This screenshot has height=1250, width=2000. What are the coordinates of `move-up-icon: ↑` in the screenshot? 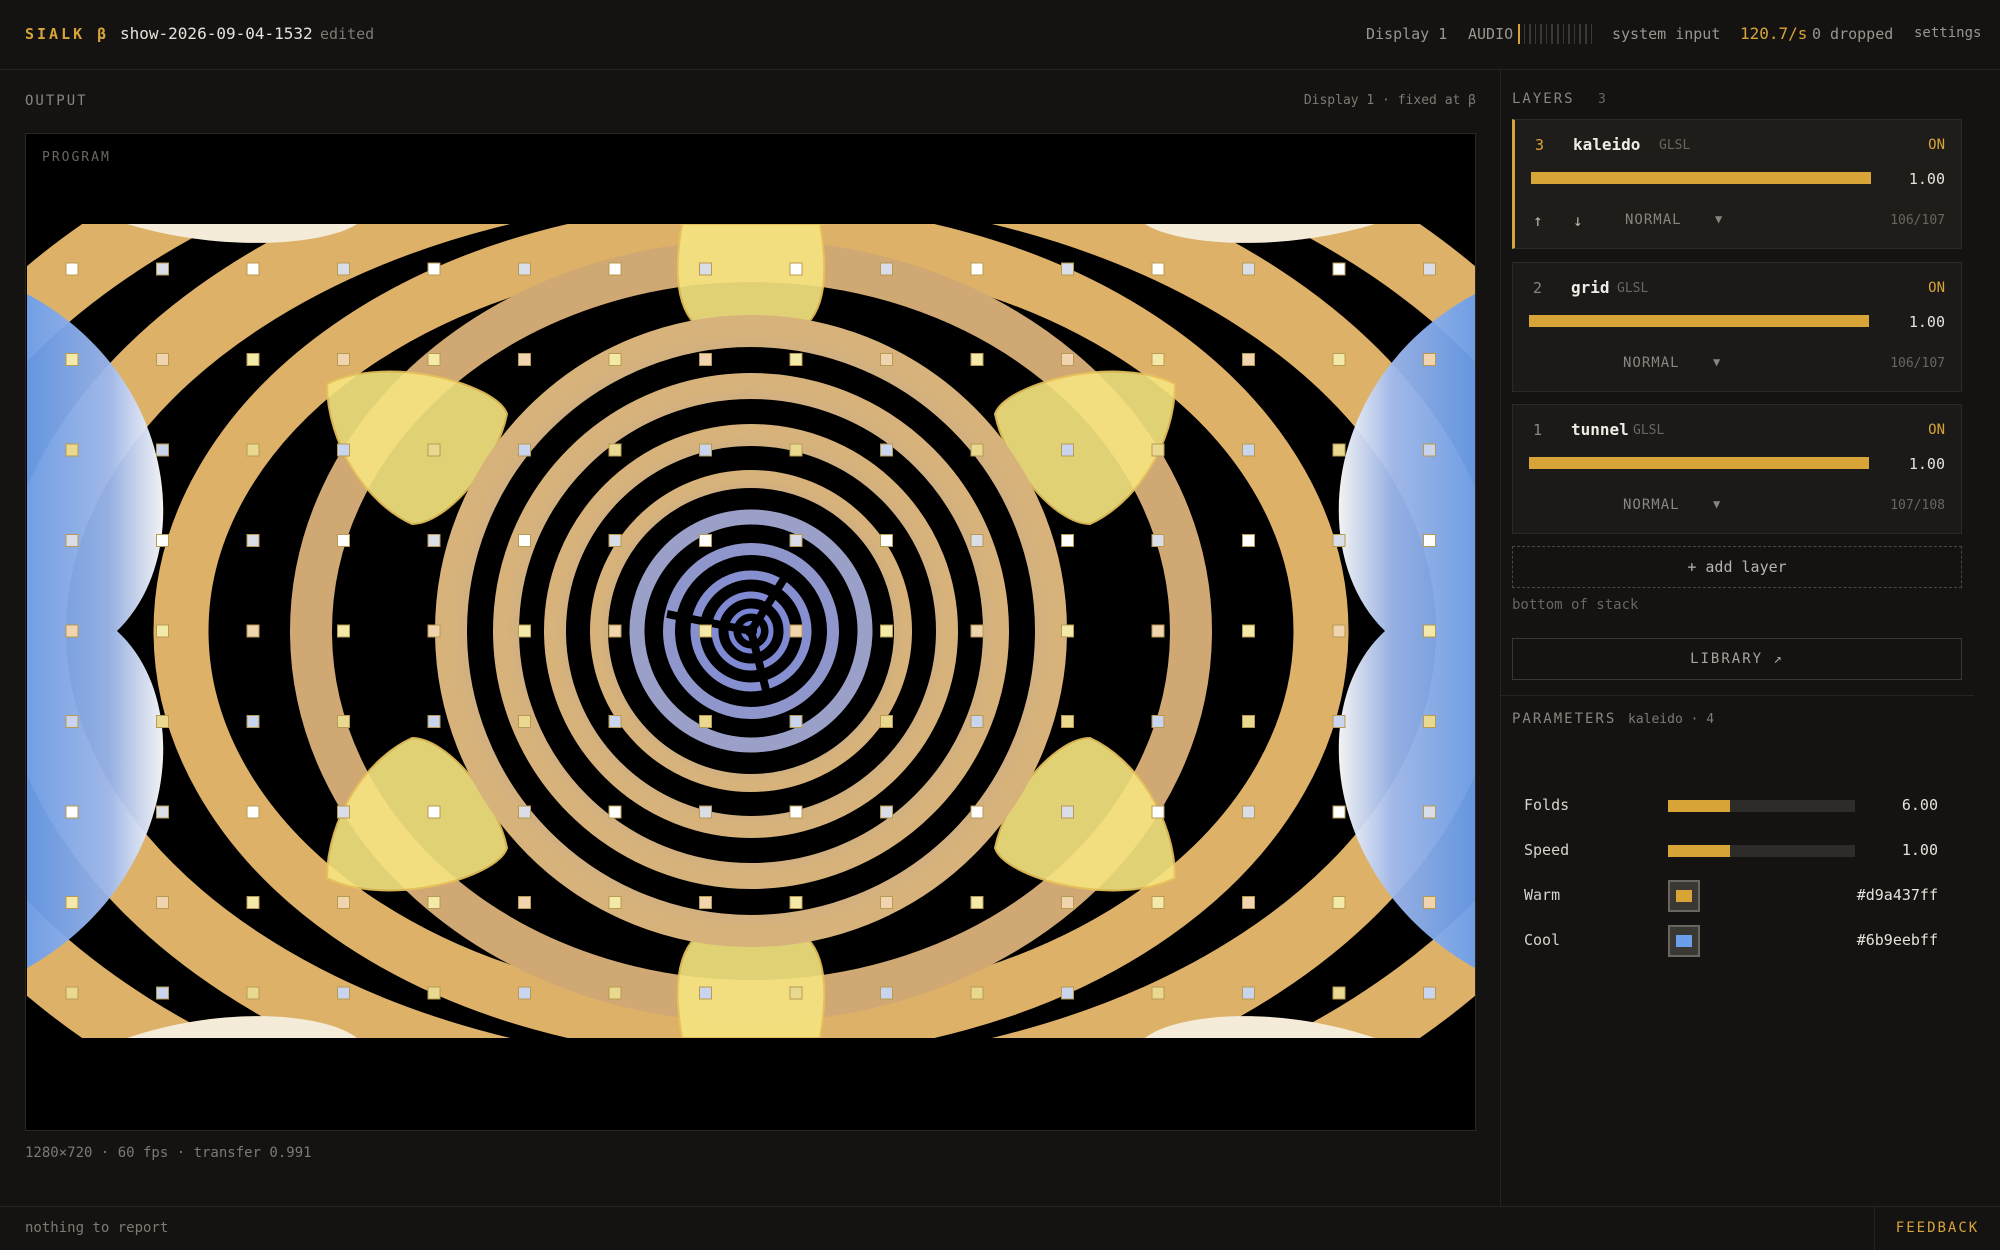 It's located at (1538, 220).